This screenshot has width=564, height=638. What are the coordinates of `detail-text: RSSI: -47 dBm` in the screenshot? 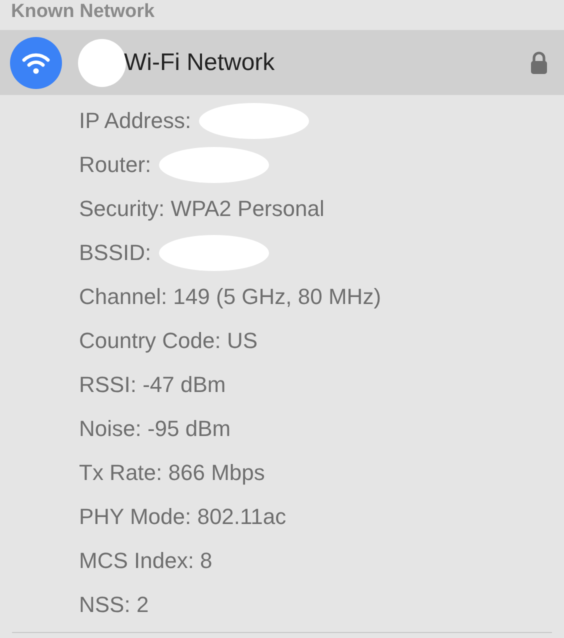 It's located at (152, 385).